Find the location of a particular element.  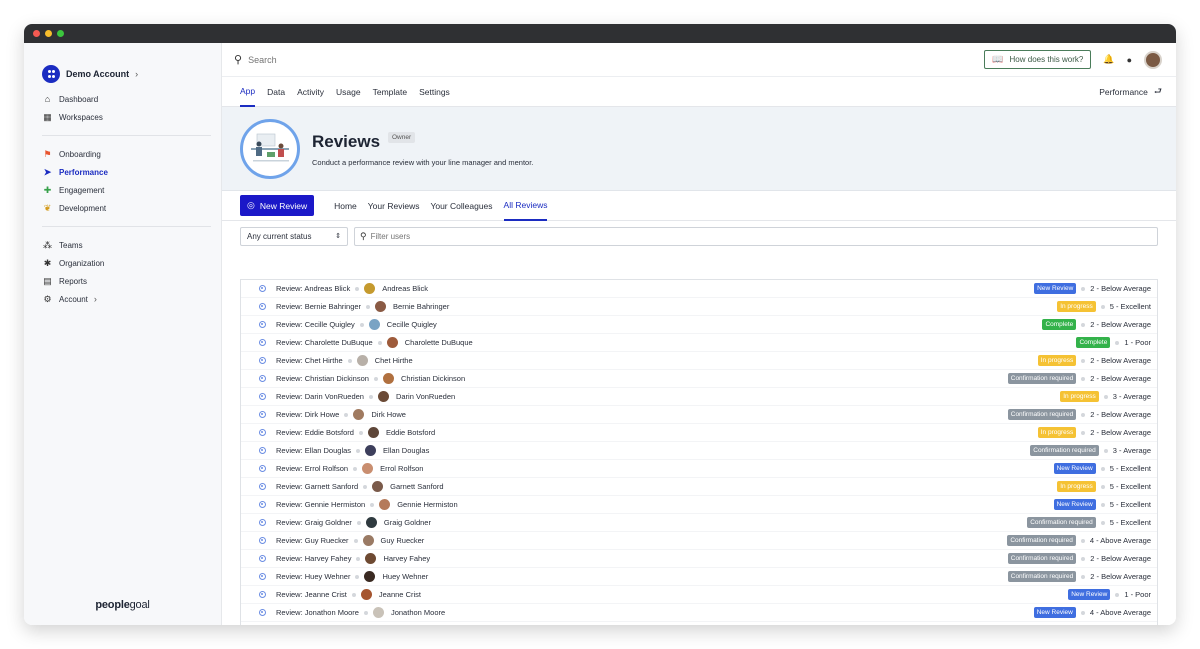

search-input is located at coordinates (616, 59).